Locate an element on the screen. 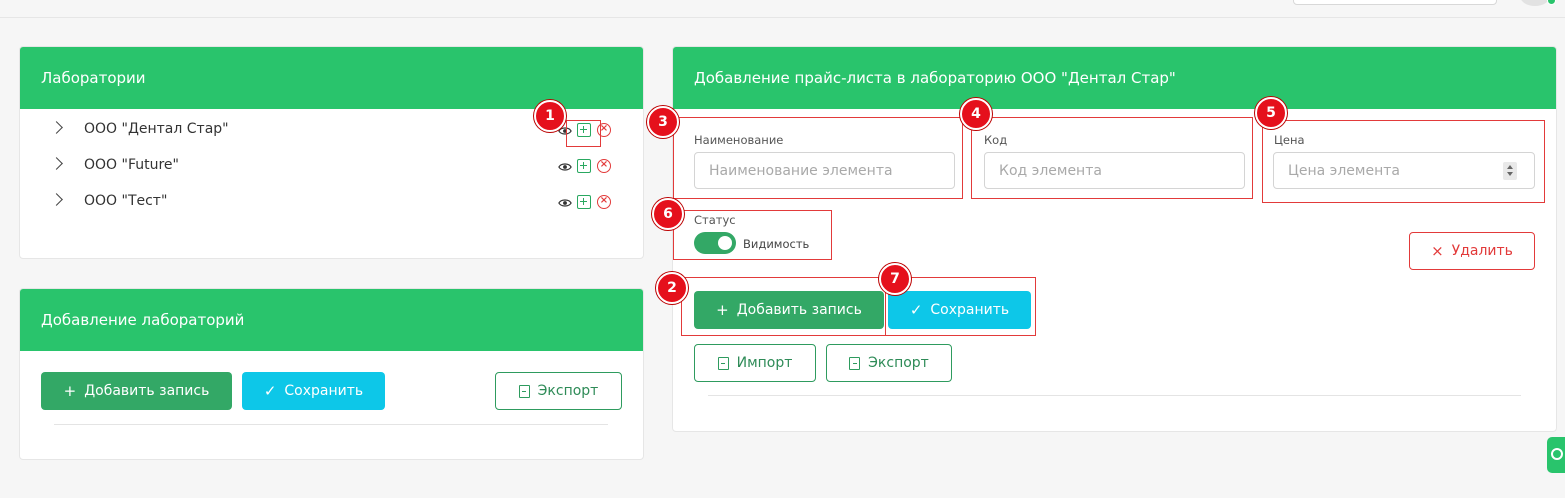 The width and height of the screenshot is (1565, 498). lab-name: ООО "Дентал Стар" is located at coordinates (156, 129).